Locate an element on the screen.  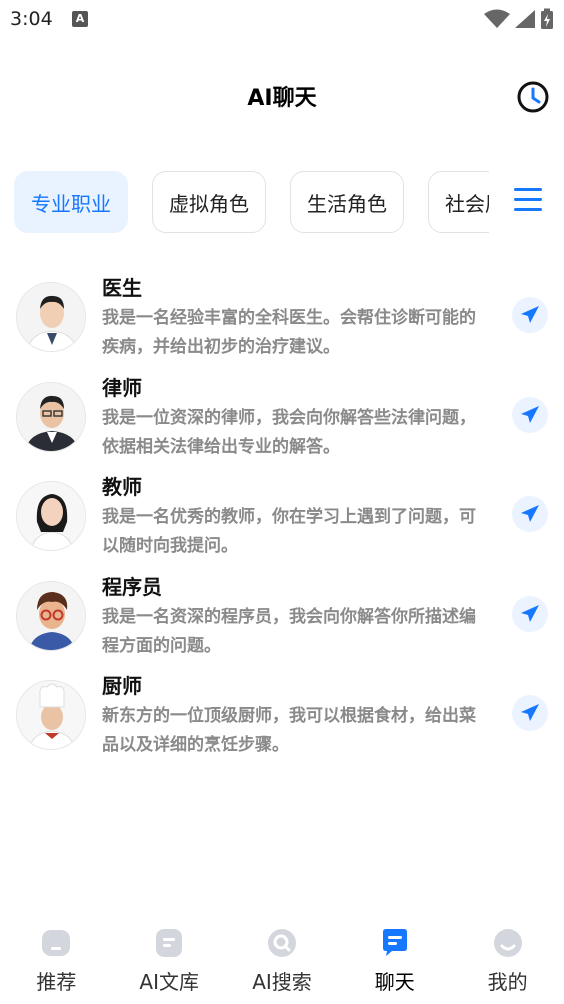
category-tabs: 专业职业 虚拟角色 生活角色 社会层次 is located at coordinates (251, 203).